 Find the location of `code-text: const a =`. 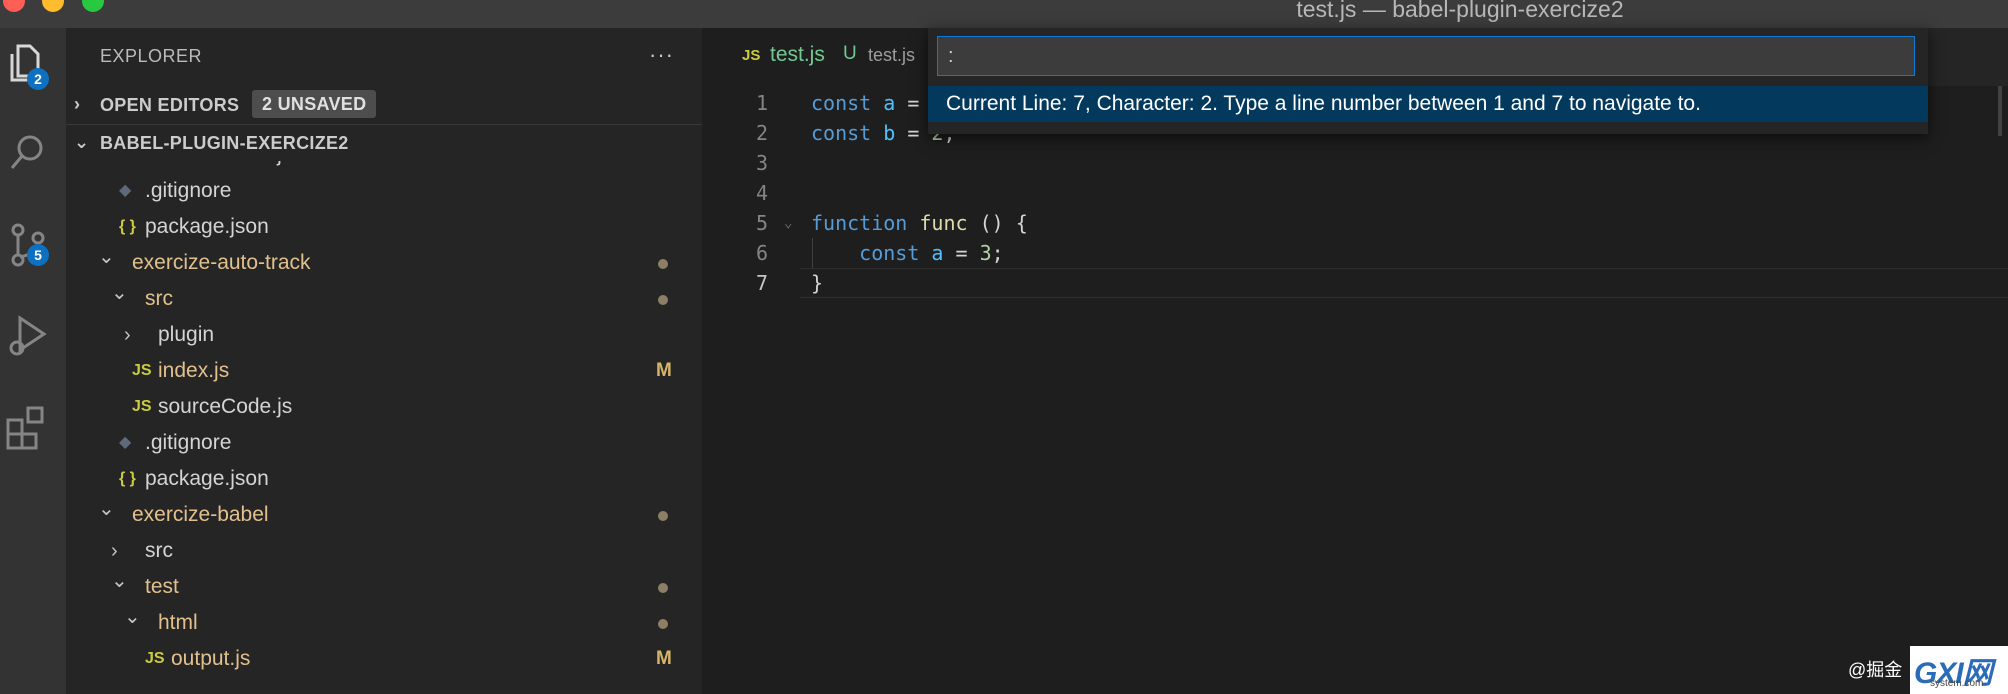

code-text: const a = is located at coordinates (871, 103).